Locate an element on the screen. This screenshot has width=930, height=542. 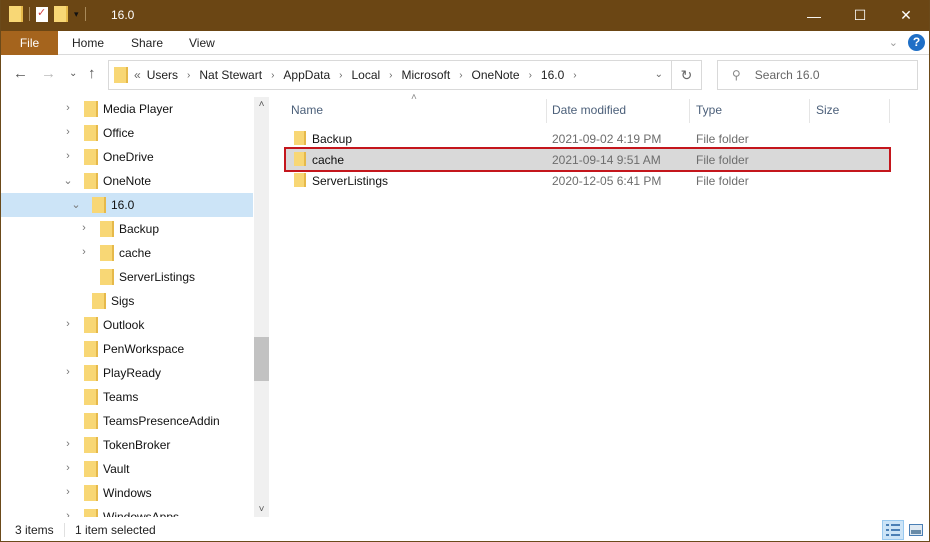
sidebar-item-serverlistings: ServerListings is located at coordinates (127, 277).